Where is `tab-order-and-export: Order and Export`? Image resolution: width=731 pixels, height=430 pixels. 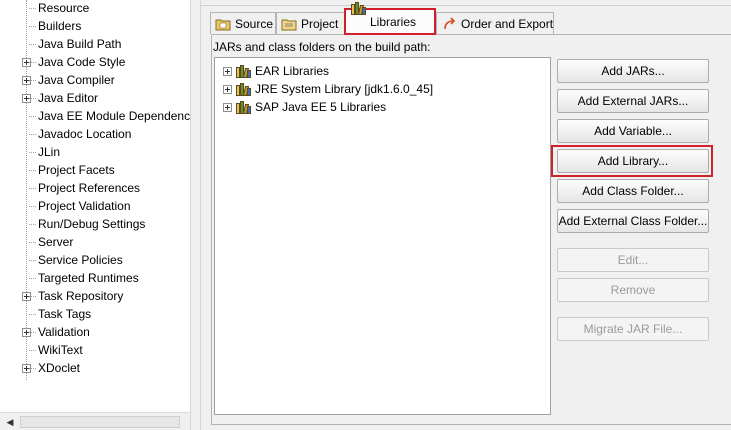
tab-order-and-export: Order and Export is located at coordinates (495, 23).